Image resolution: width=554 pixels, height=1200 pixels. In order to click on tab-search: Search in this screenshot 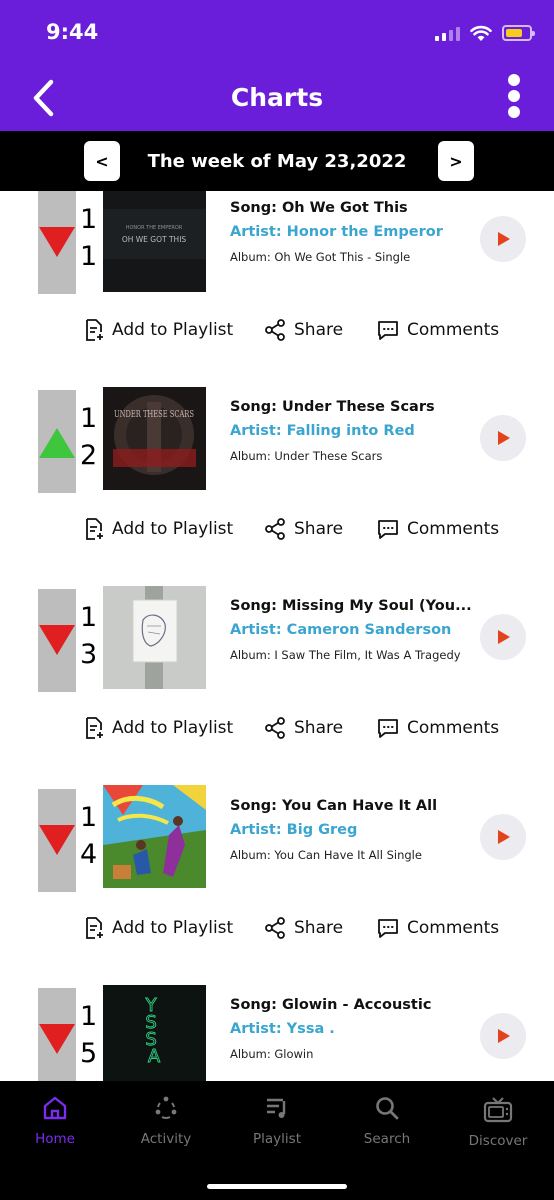, I will do `click(387, 1121)`.